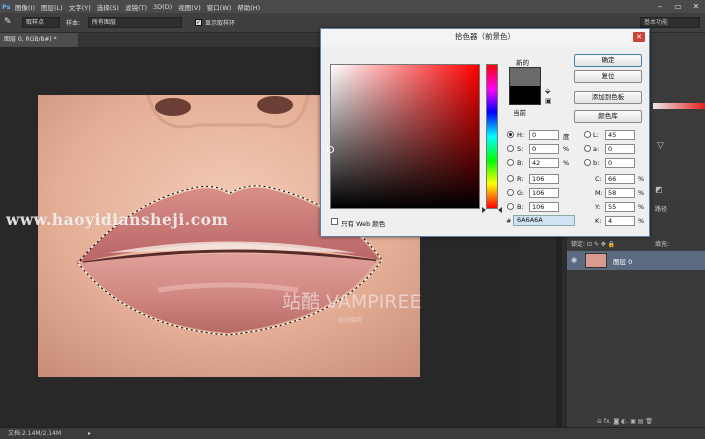  I want to click on document-tab: 图层 0, RGB/8#) *, so click(39, 40).